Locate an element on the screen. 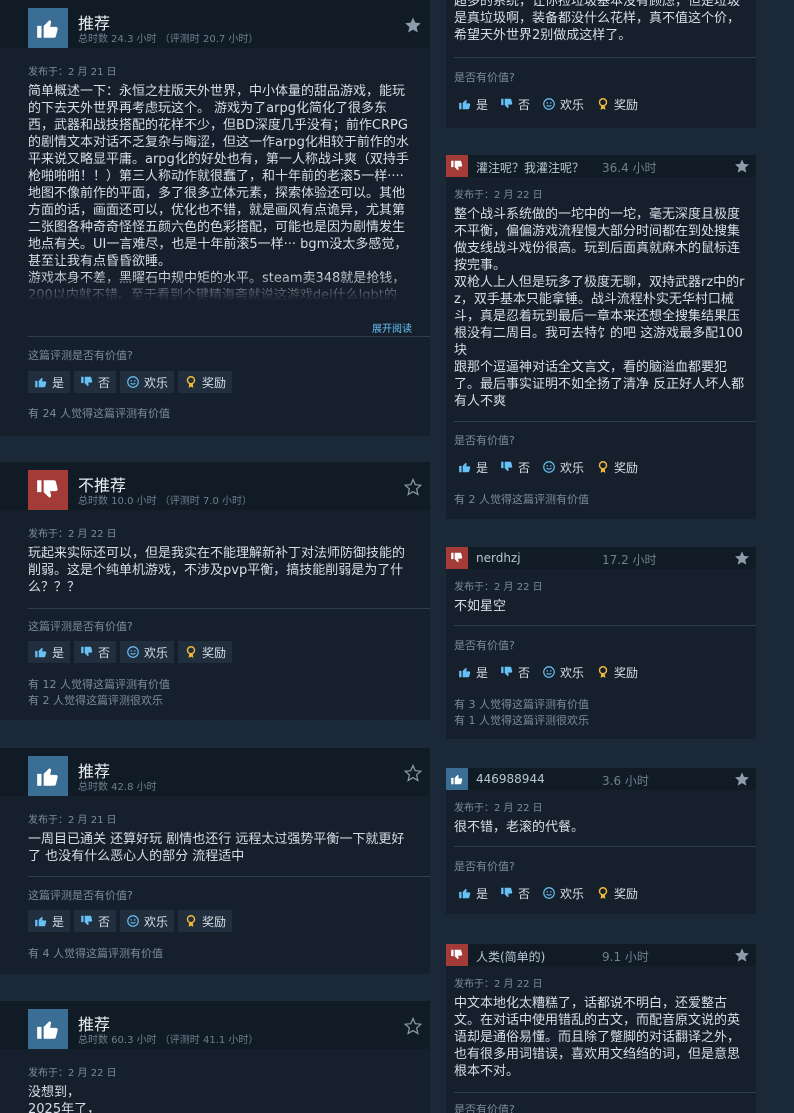  reviewer-name: 446988944 is located at coordinates (510, 779).